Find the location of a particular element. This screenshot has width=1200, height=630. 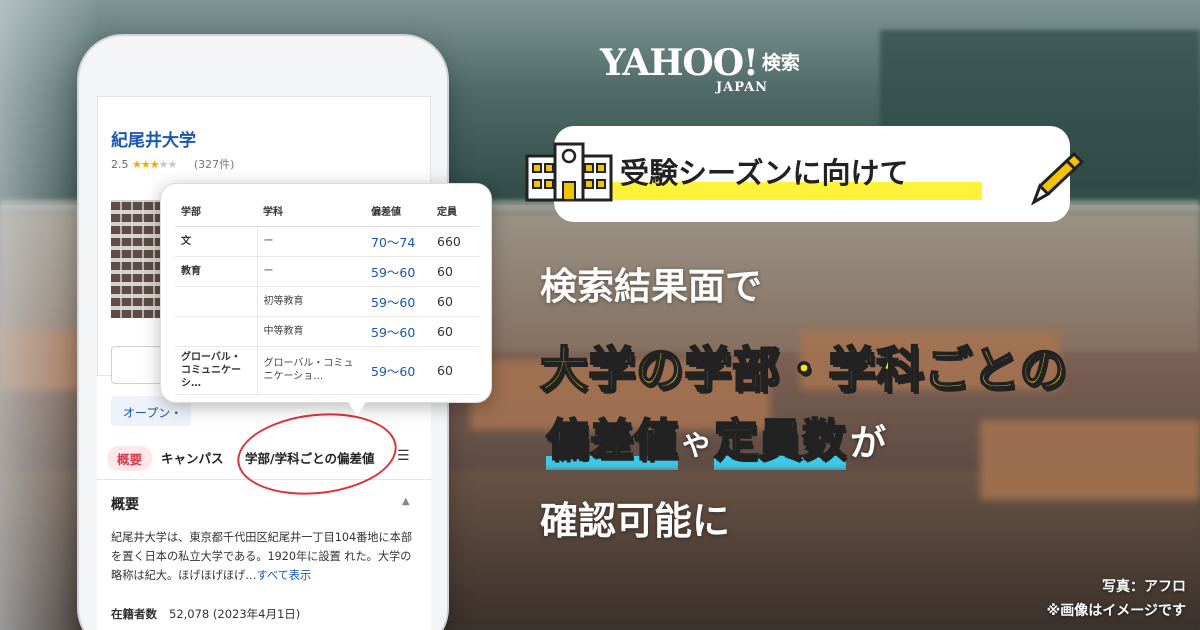

tab-campus: キャンパス is located at coordinates (192, 457).